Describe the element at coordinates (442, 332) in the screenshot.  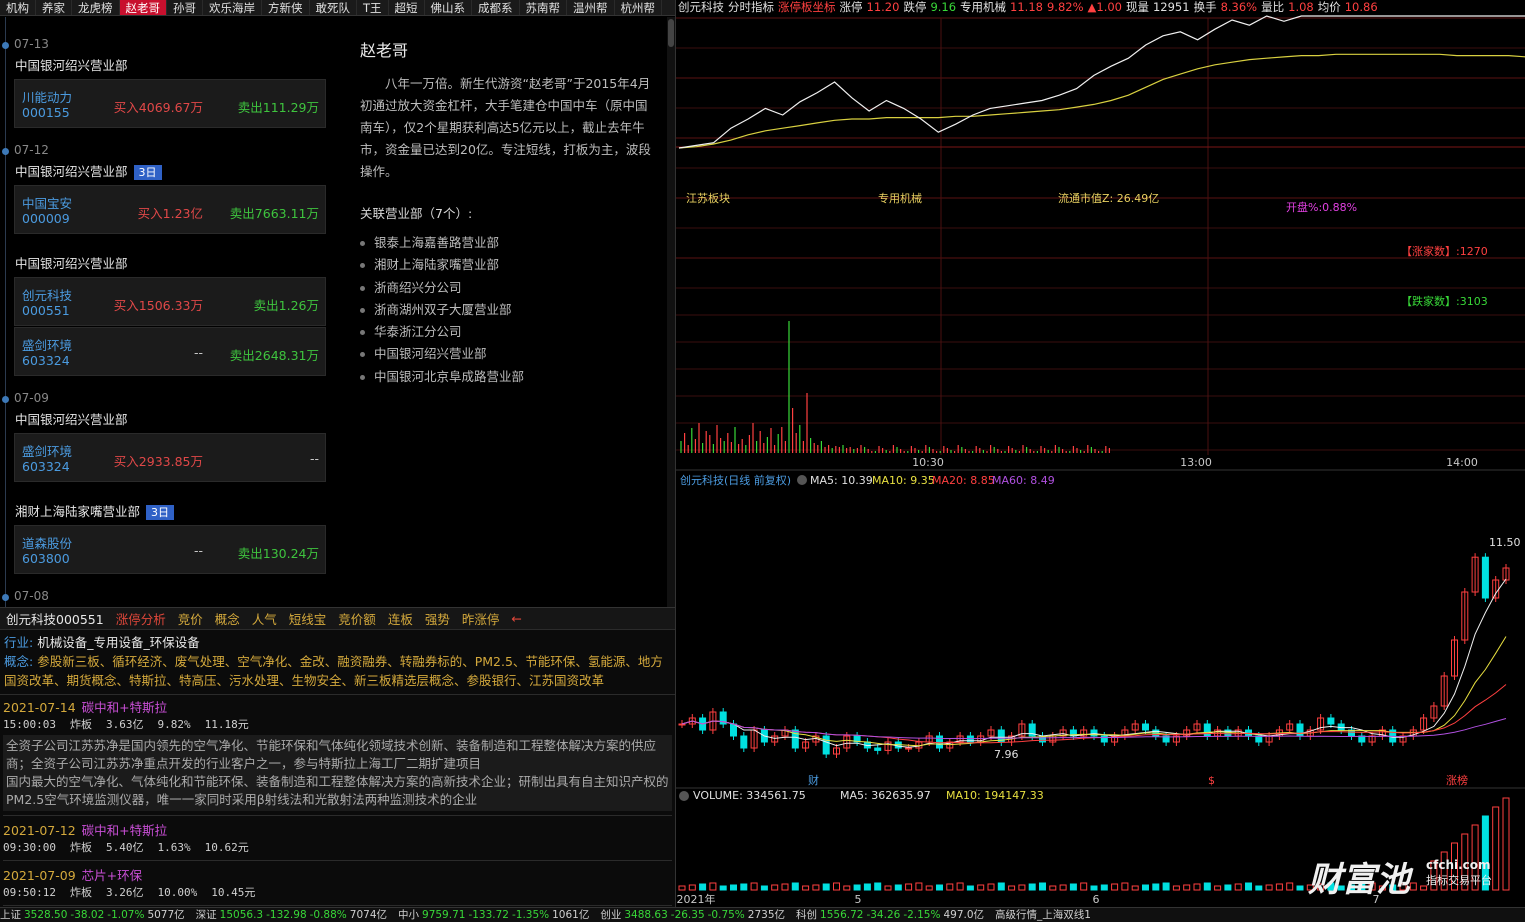
I see `branch-item: 华泰浙江分公司` at that location.